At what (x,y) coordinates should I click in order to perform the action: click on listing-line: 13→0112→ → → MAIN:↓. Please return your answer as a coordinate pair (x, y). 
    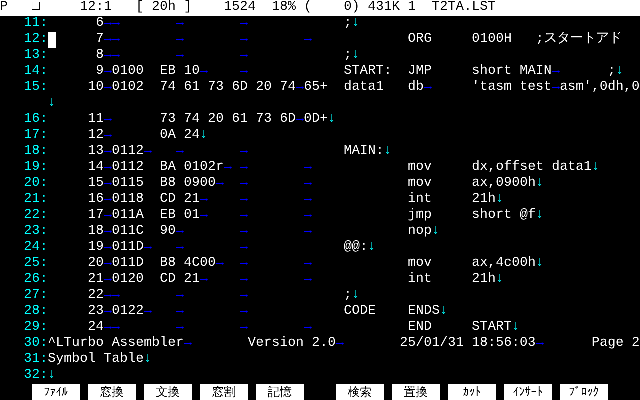
    Looking at the image, I should click on (239, 152).